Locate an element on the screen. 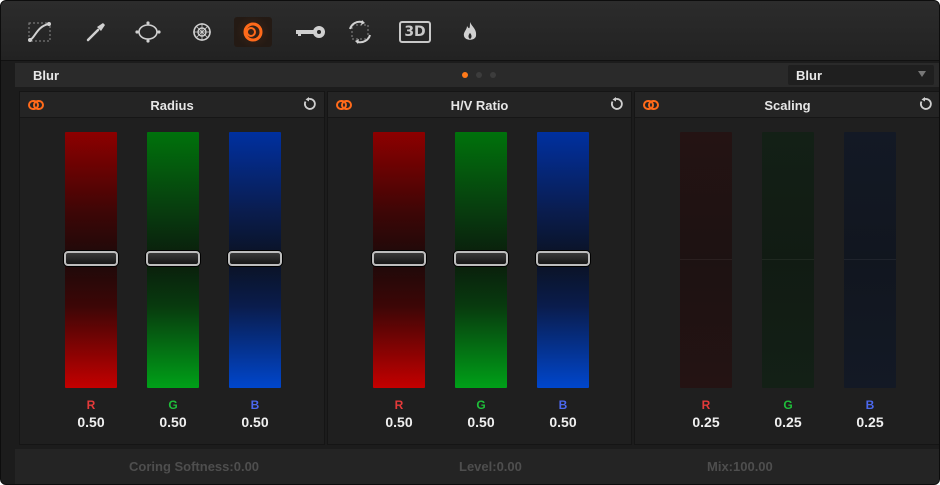 The width and height of the screenshot is (940, 485). mix-control: Mix:100.00 is located at coordinates (740, 466).